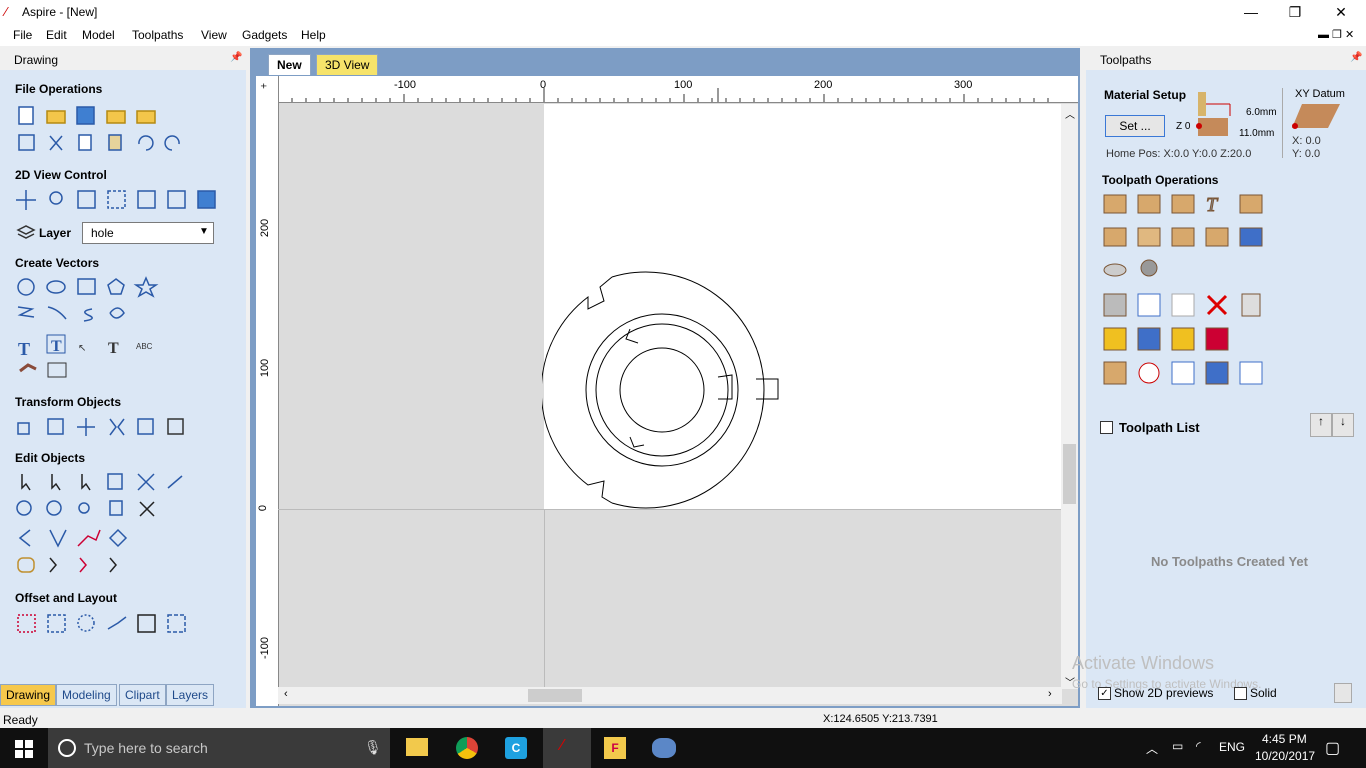 The width and height of the screenshot is (1366, 768). Describe the element at coordinates (1070, 113) in the screenshot. I see `scroll-up-icon: ︿` at that location.